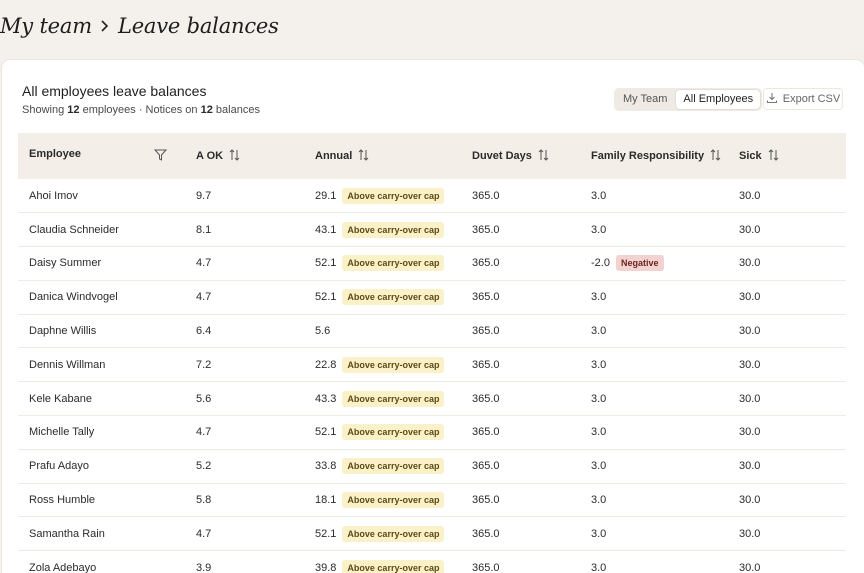  I want to click on aok-cell-value: 3.9, so click(204, 567).